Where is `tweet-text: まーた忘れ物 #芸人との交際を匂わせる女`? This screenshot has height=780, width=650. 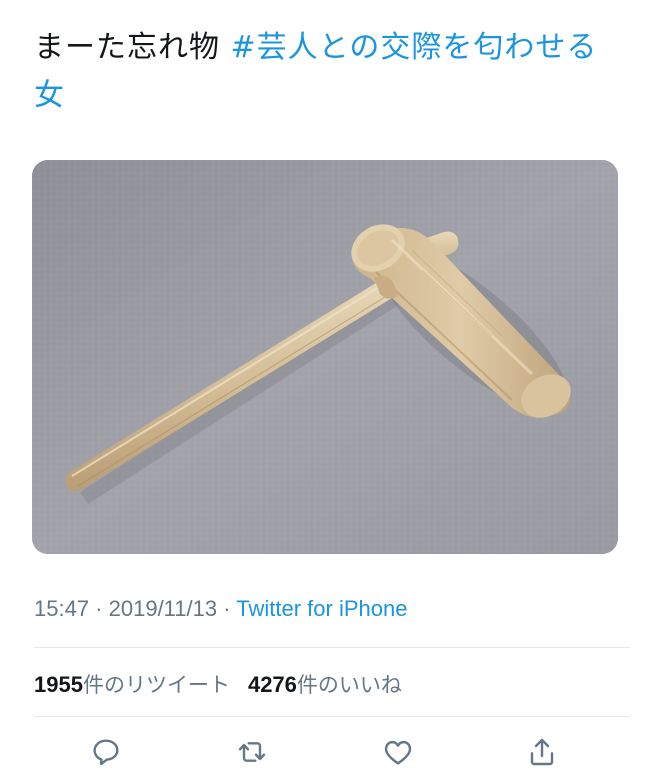
tweet-text: まーた忘れ物 #芸人との交際を匂わせる女 is located at coordinates (329, 72).